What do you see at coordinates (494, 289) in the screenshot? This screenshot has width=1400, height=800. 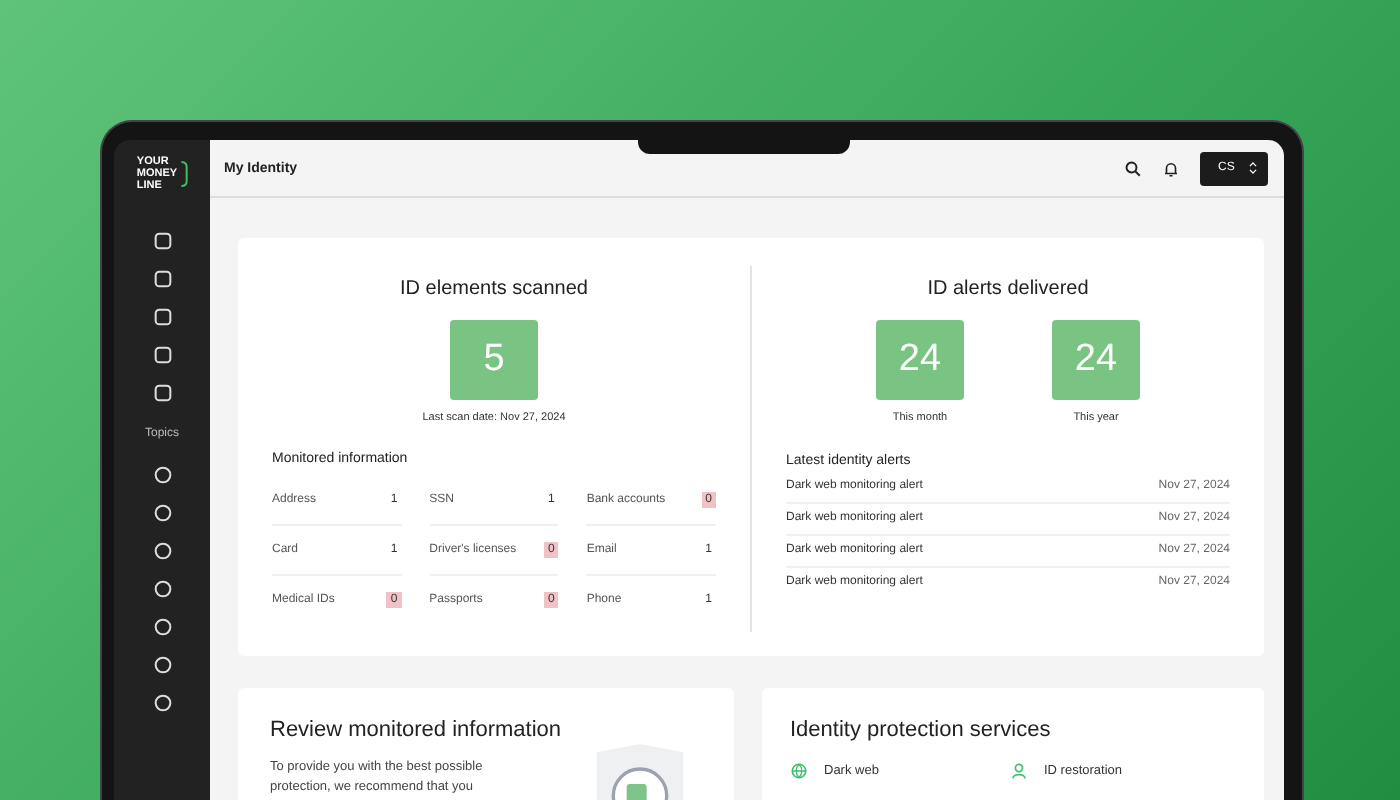 I see `card-title: ID elements scanned` at bounding box center [494, 289].